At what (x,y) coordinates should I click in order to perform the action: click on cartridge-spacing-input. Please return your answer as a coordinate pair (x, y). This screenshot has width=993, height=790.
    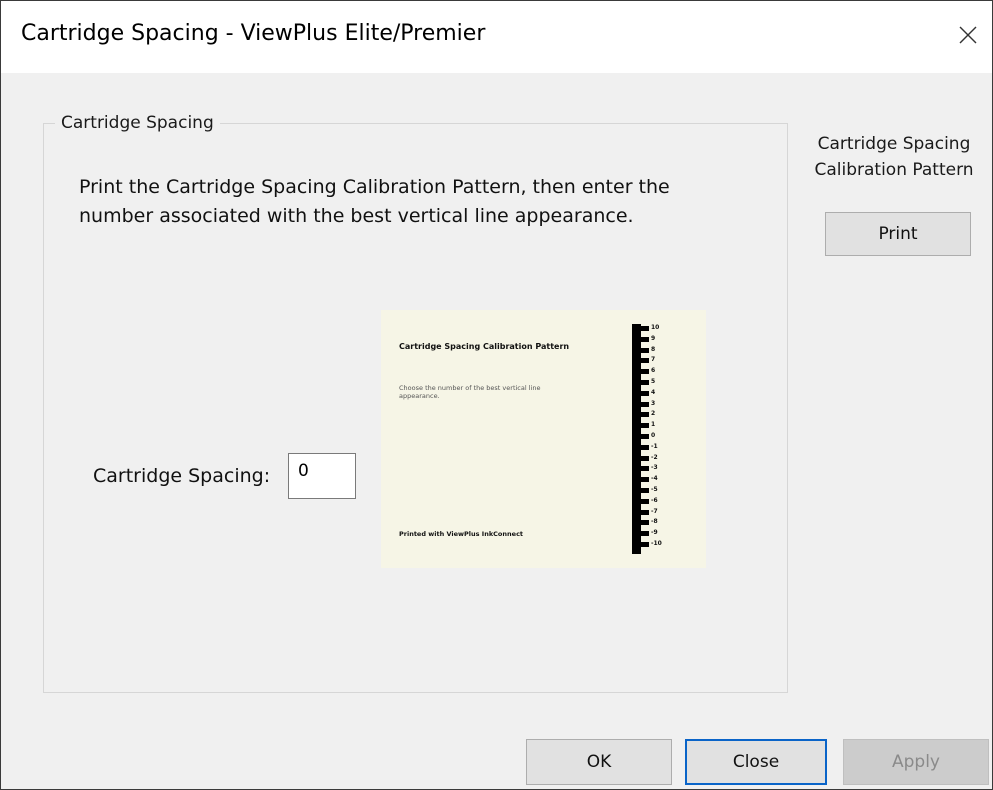
    Looking at the image, I should click on (322, 476).